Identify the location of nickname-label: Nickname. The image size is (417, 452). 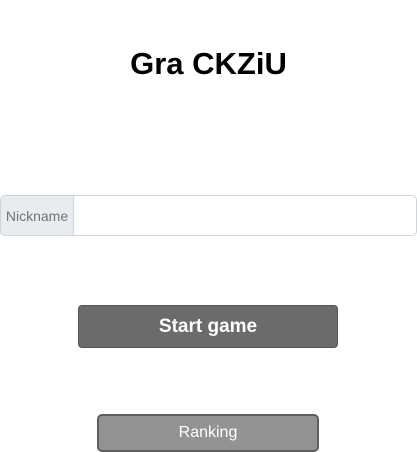
(37, 215).